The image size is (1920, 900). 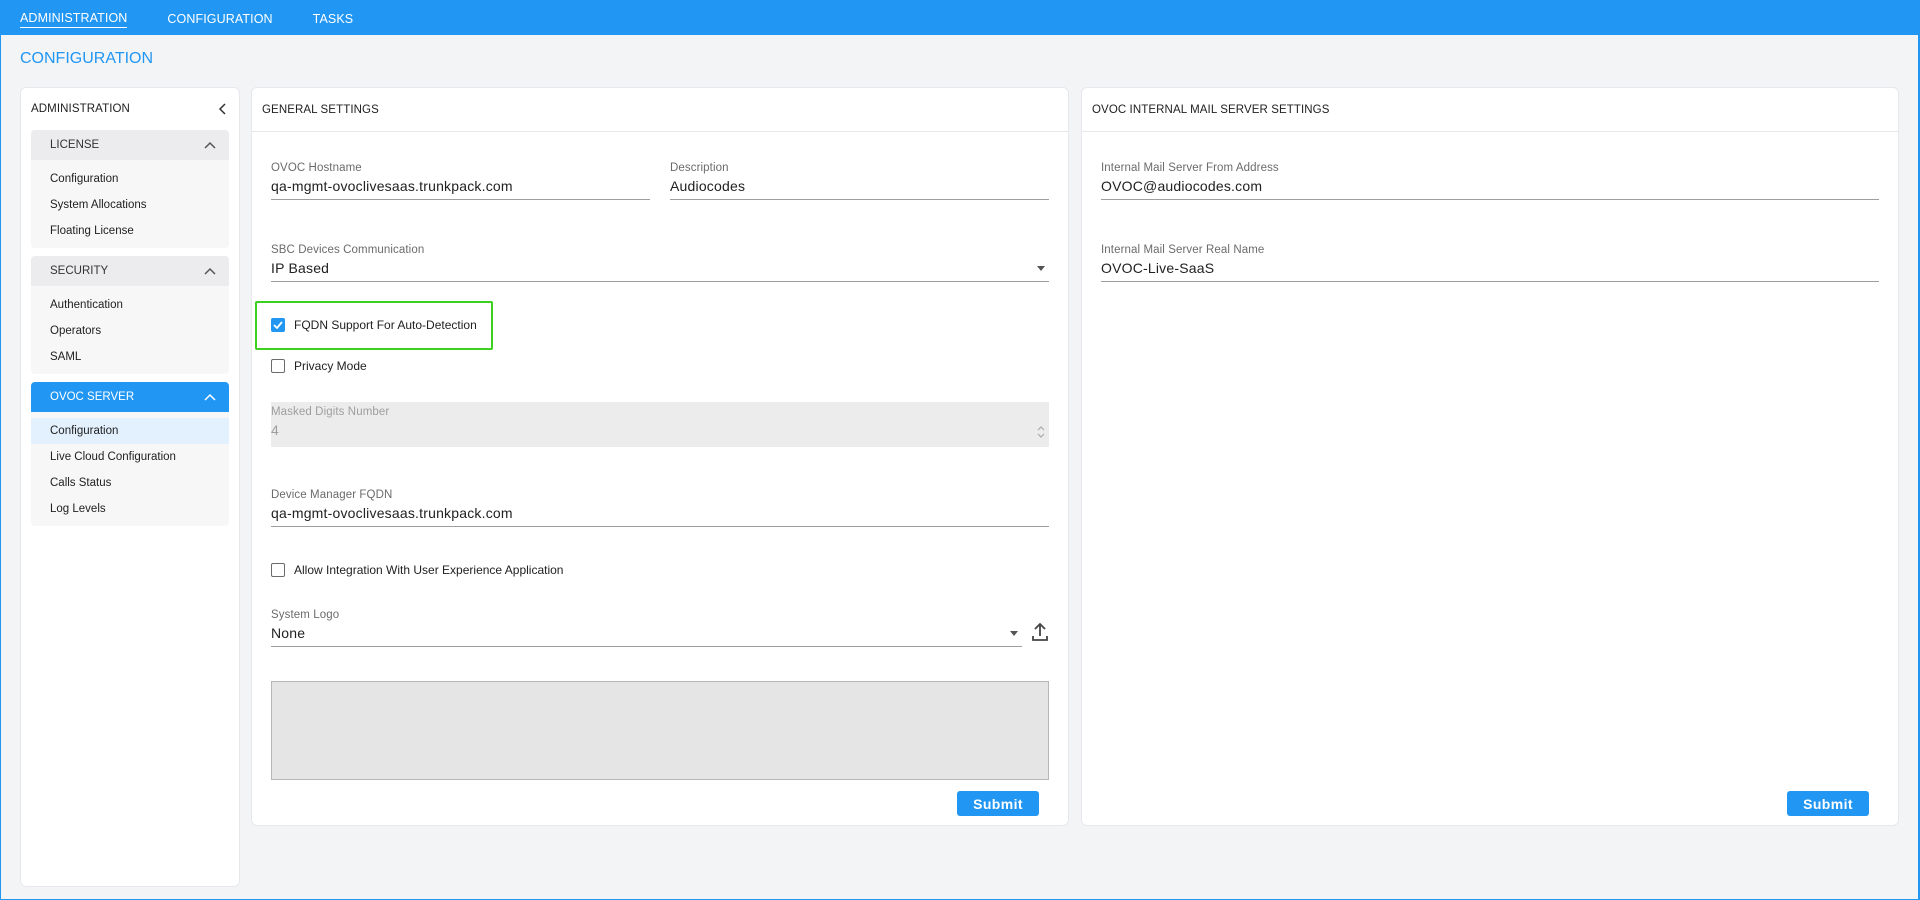 What do you see at coordinates (660, 516) in the screenshot?
I see `device-manager-fqdn-input: qa-mgmt-ovoclivesaas.trunkpack.com` at bounding box center [660, 516].